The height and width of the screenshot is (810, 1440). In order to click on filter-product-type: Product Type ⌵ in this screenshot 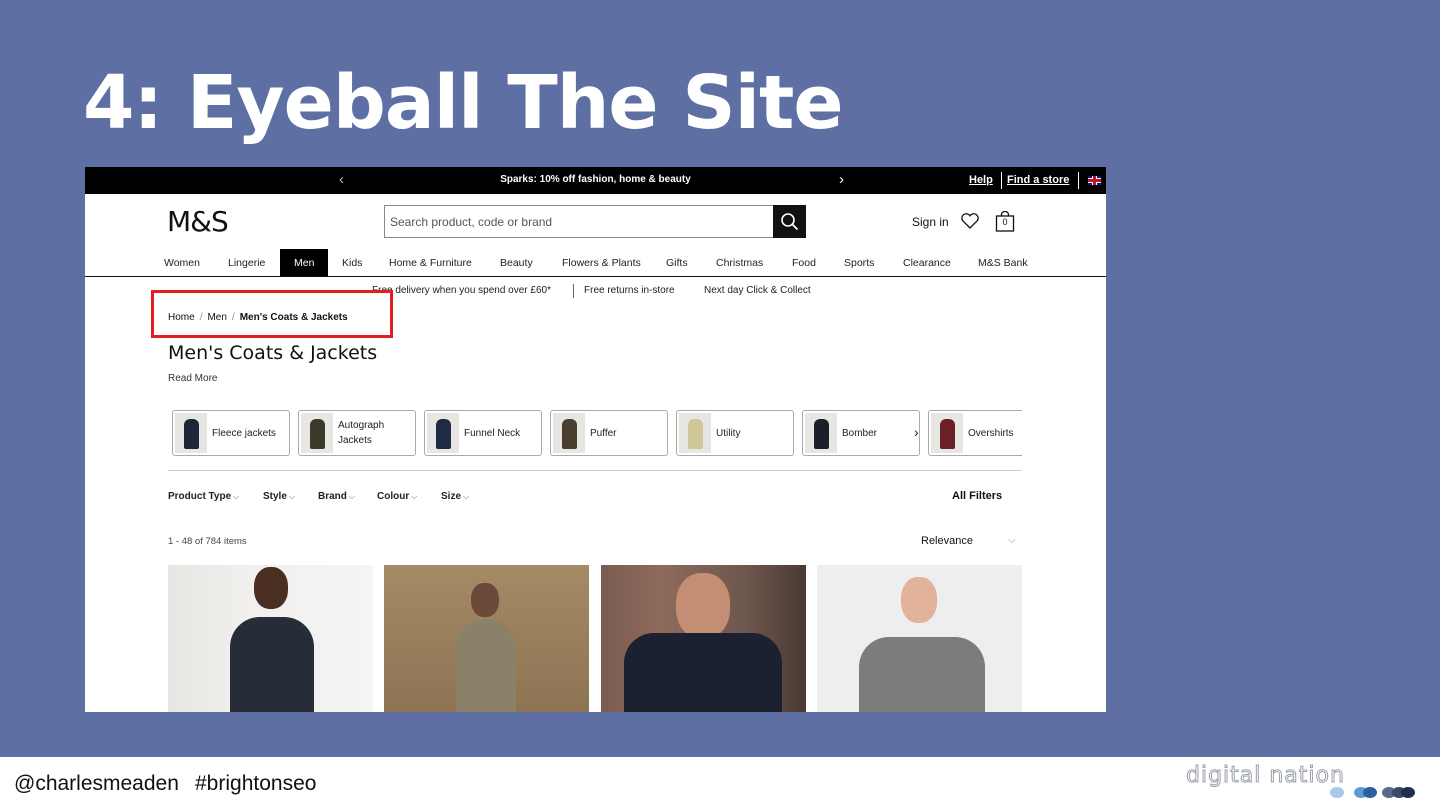, I will do `click(203, 496)`.